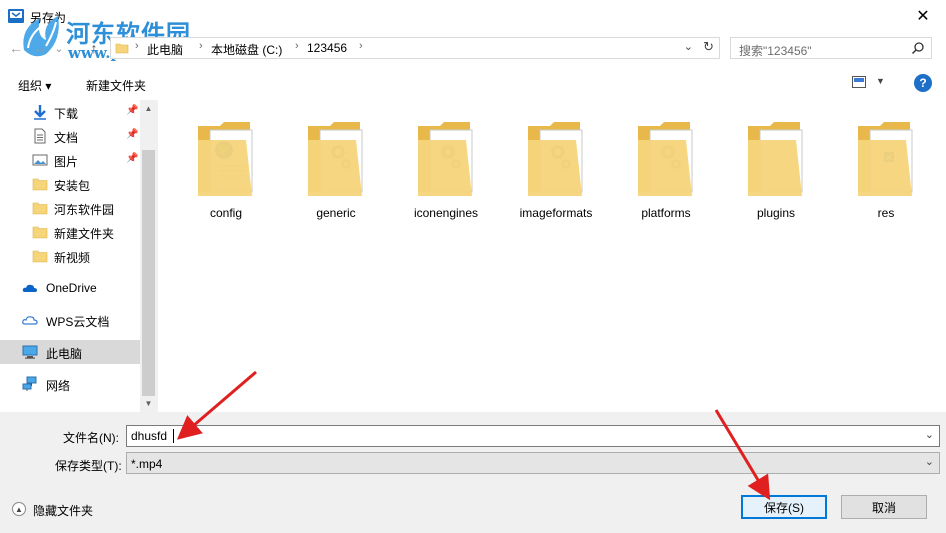 The image size is (946, 533). I want to click on folder-item: imageformats, so click(556, 169).